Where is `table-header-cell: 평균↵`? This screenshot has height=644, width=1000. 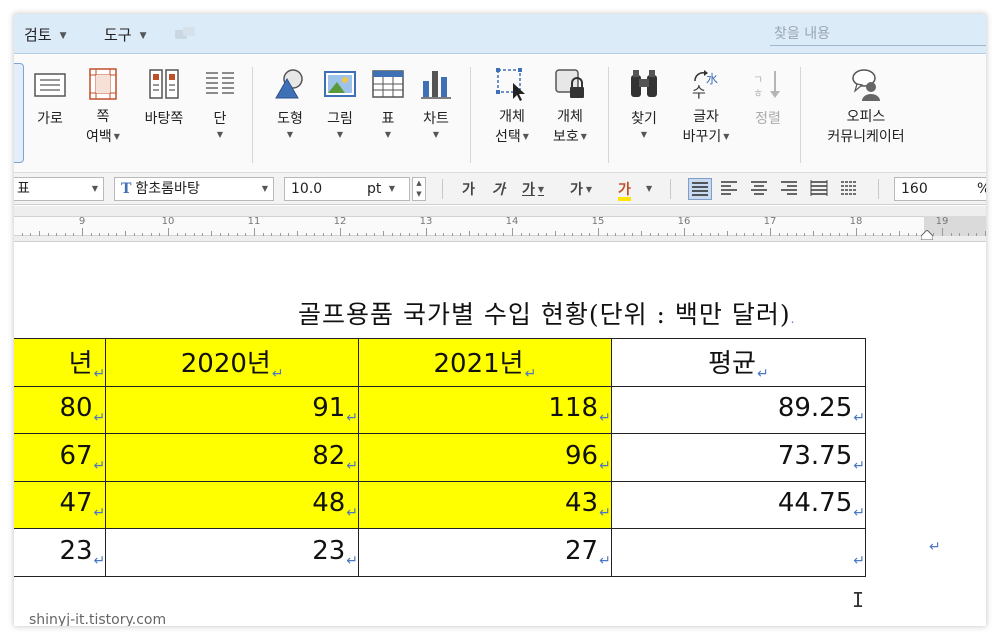 table-header-cell: 평균↵ is located at coordinates (738, 362).